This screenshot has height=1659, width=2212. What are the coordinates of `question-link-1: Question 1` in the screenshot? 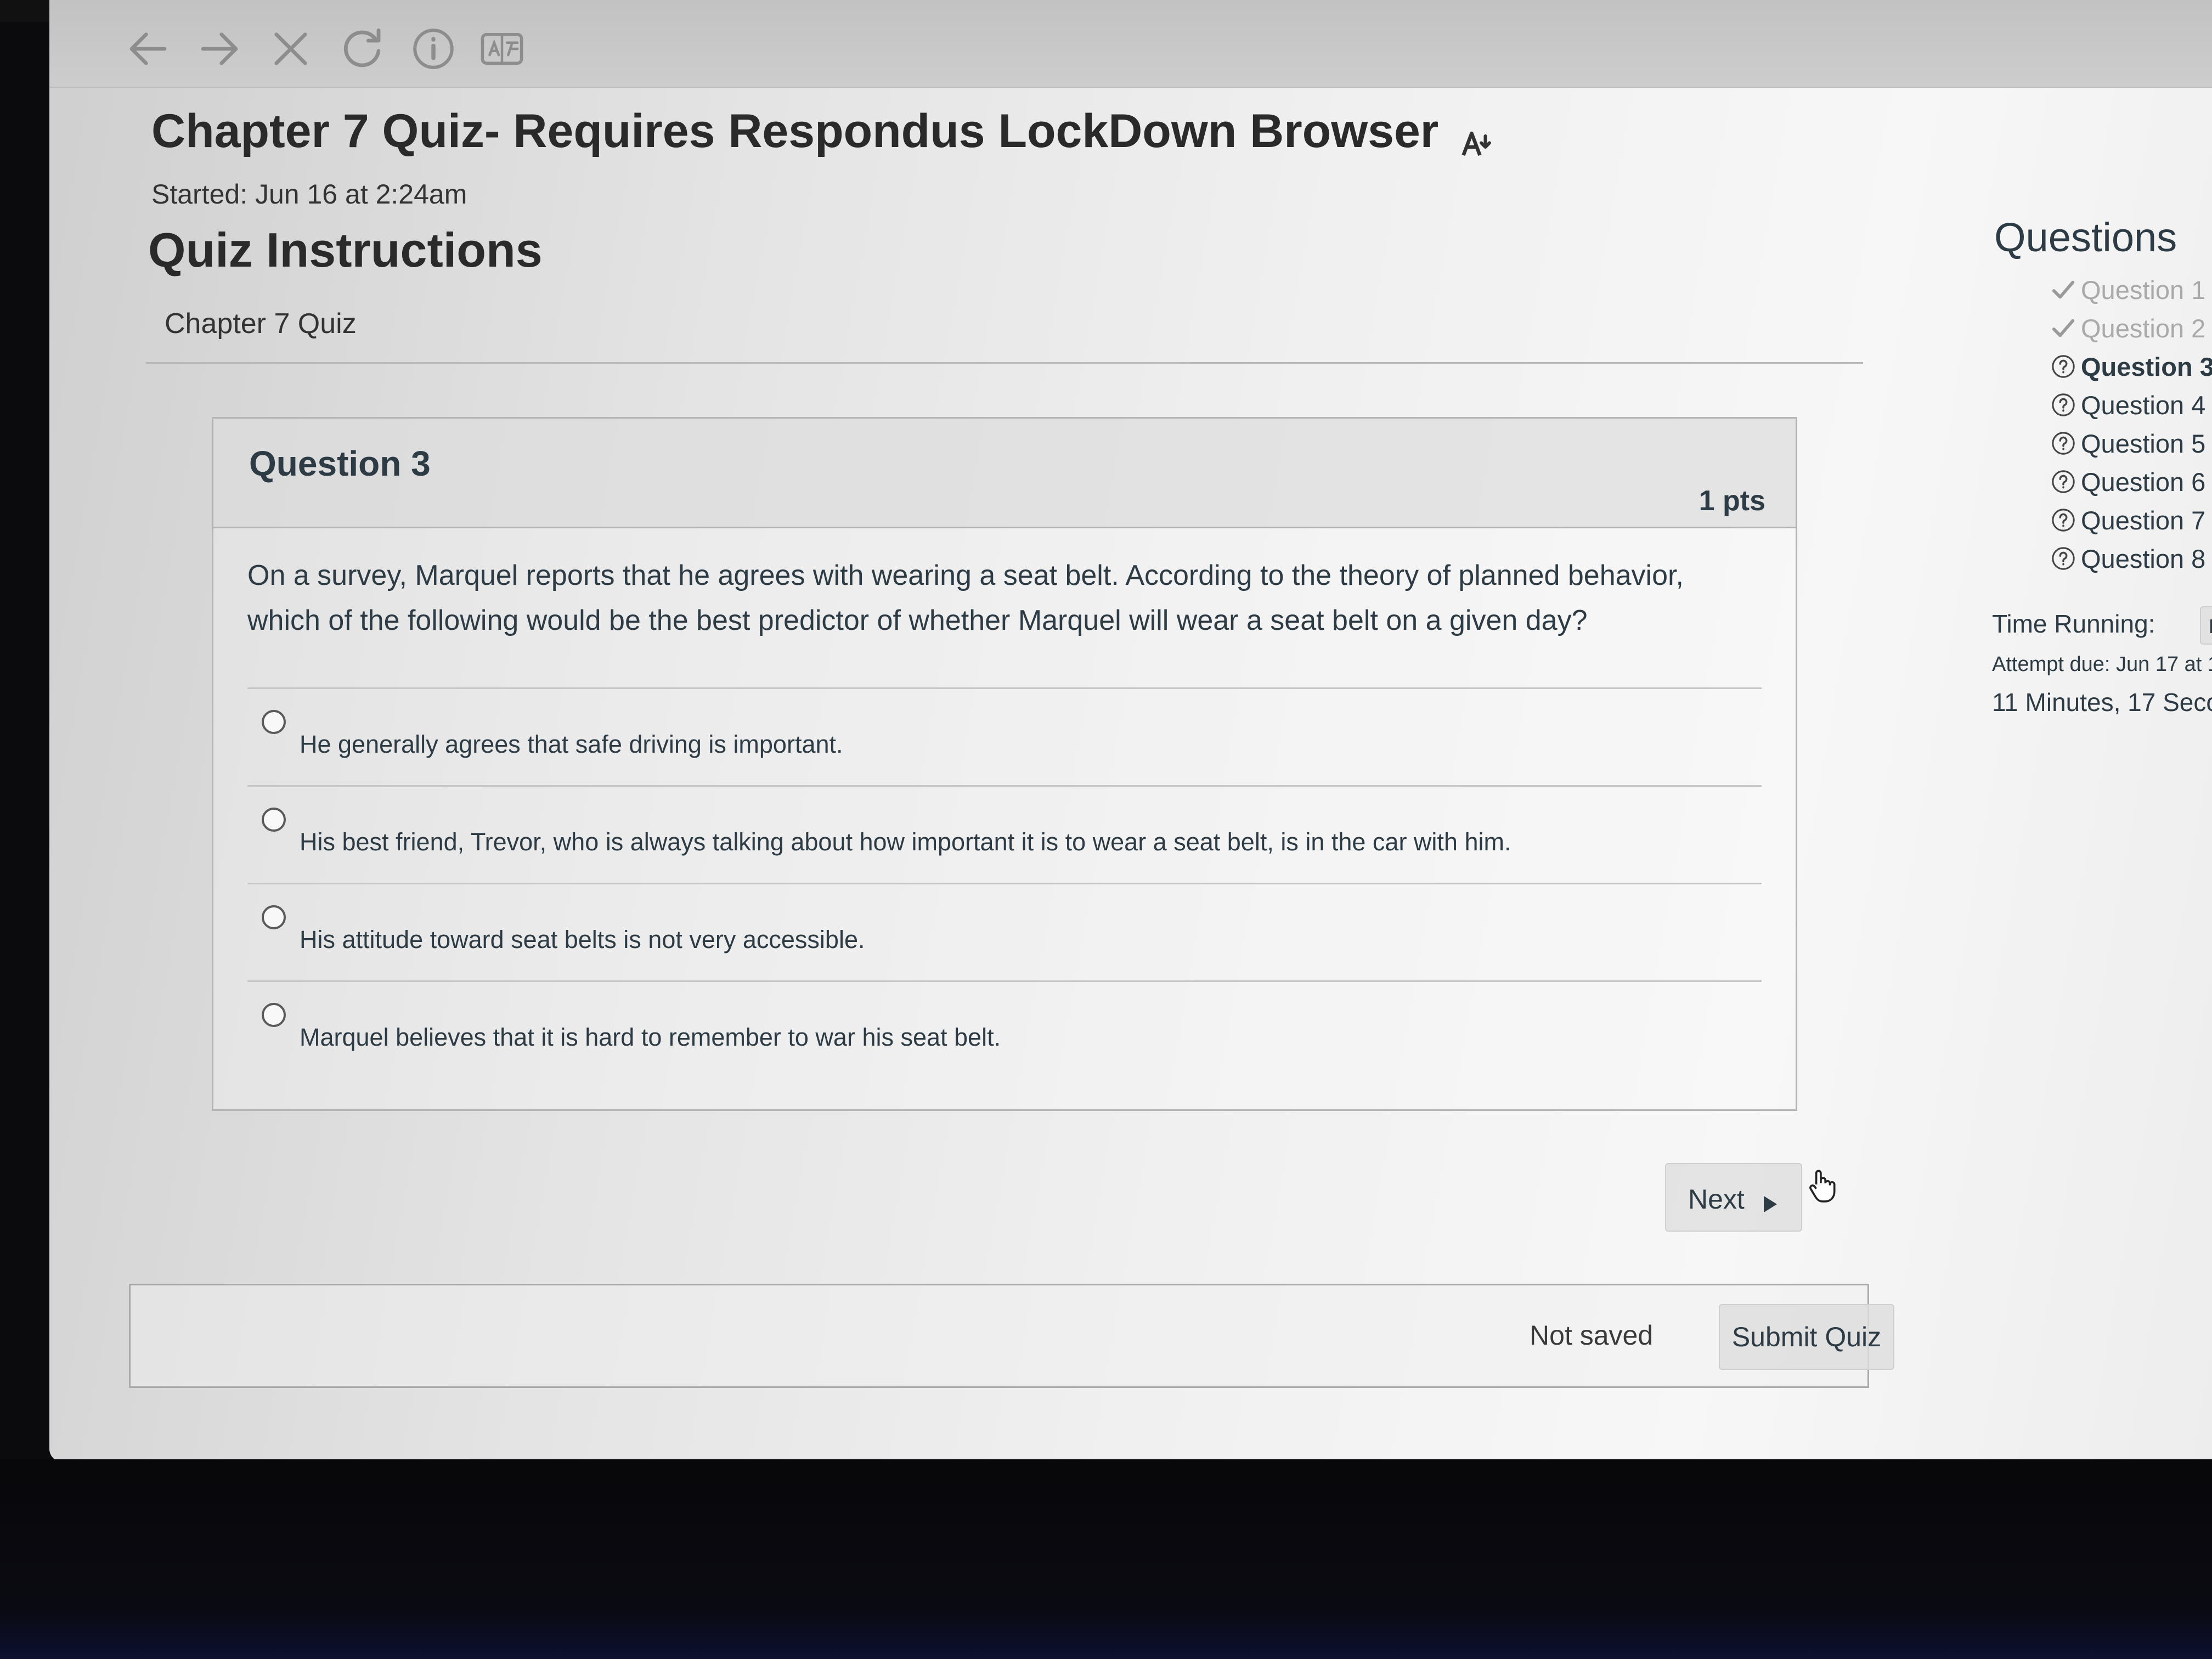 It's located at (2097, 291).